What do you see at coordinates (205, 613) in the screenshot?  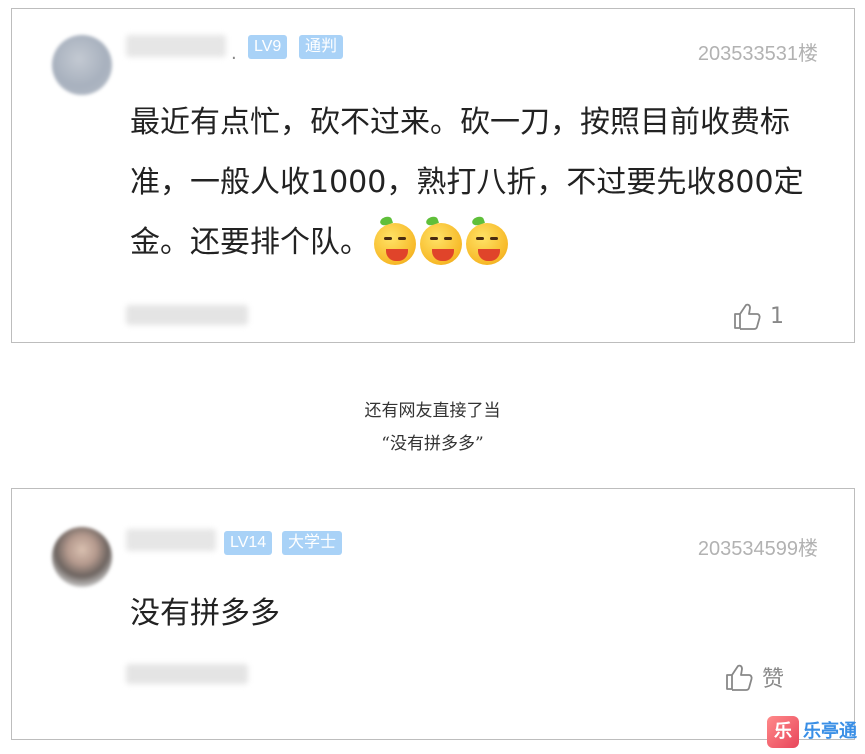 I see `comment-text: 没有拼多多` at bounding box center [205, 613].